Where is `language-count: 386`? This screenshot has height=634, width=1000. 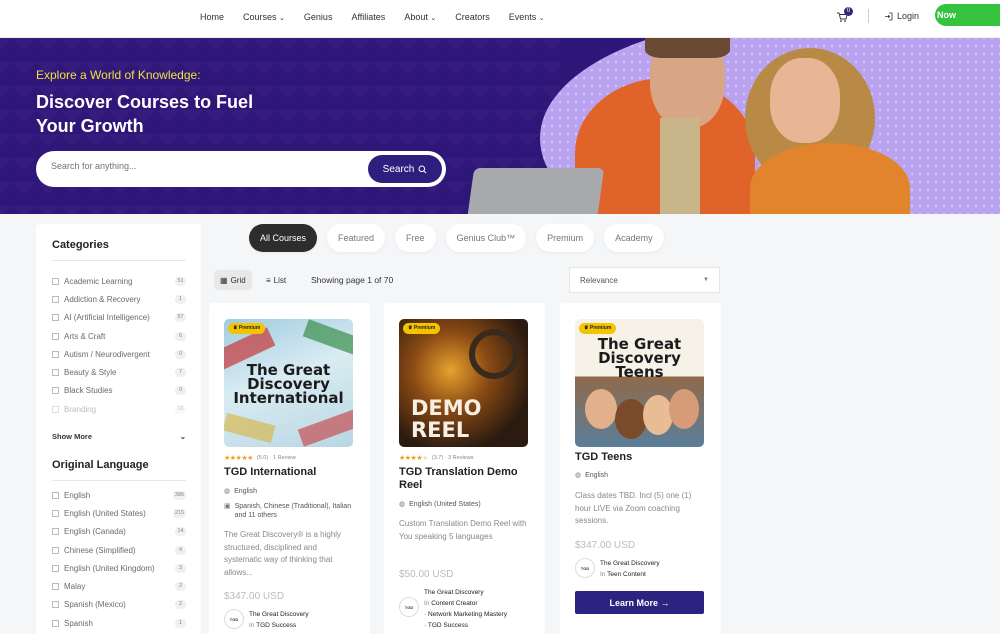
language-count: 386 is located at coordinates (179, 495).